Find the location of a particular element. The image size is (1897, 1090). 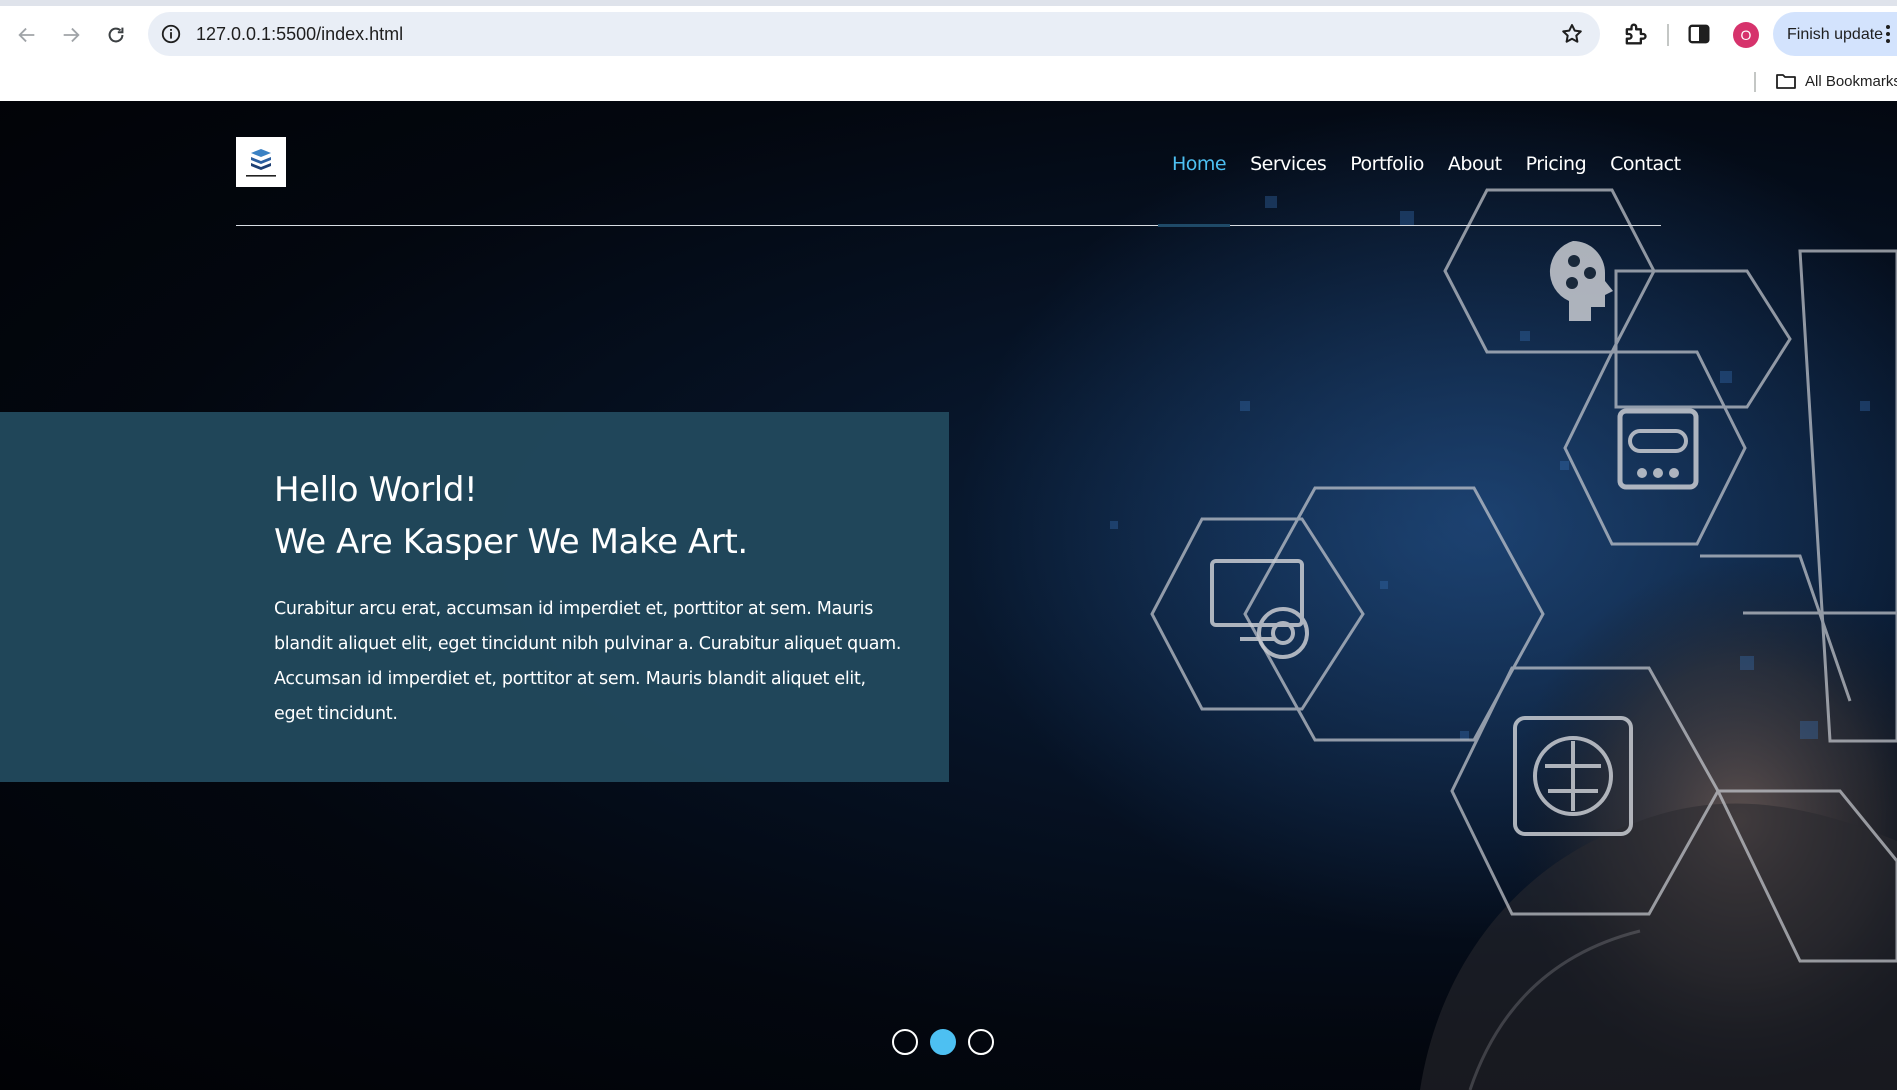

hero-title-line2: We Are Kasper We Make Art. is located at coordinates (511, 542).